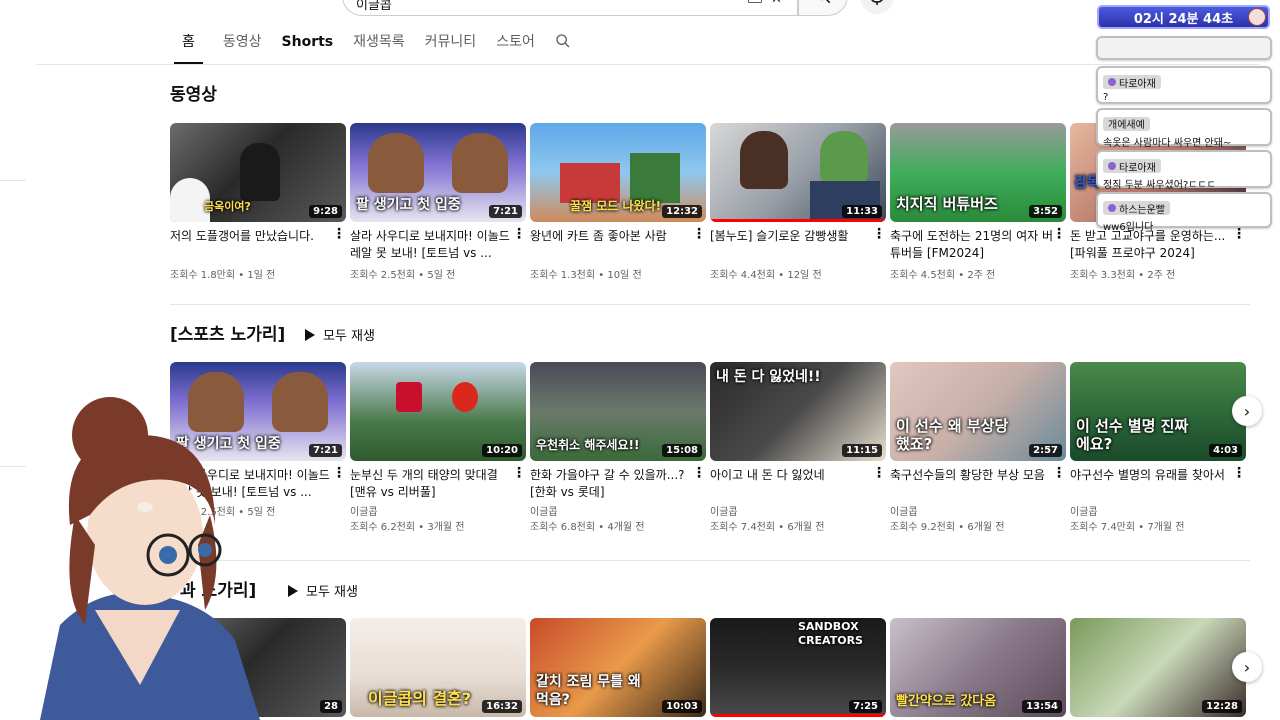 The image size is (1280, 720). What do you see at coordinates (776, 3) in the screenshot?
I see `clear-icon: ✕` at bounding box center [776, 3].